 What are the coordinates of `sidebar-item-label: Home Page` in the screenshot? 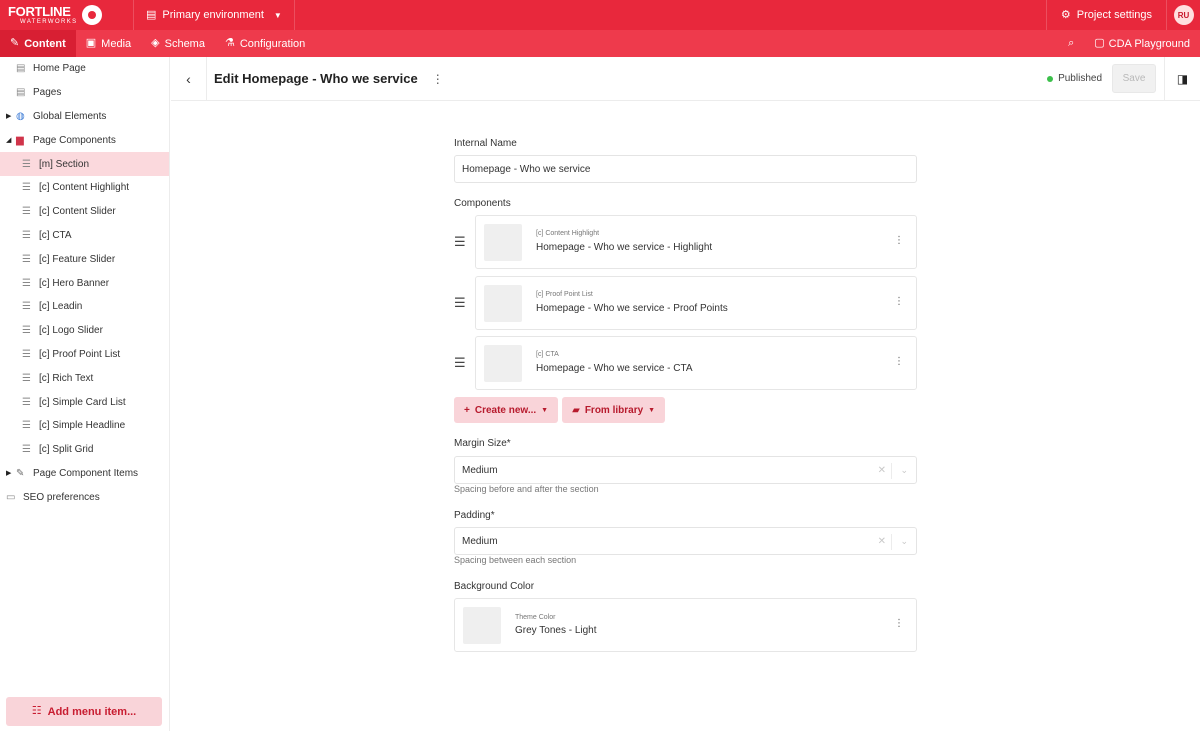 It's located at (59, 69).